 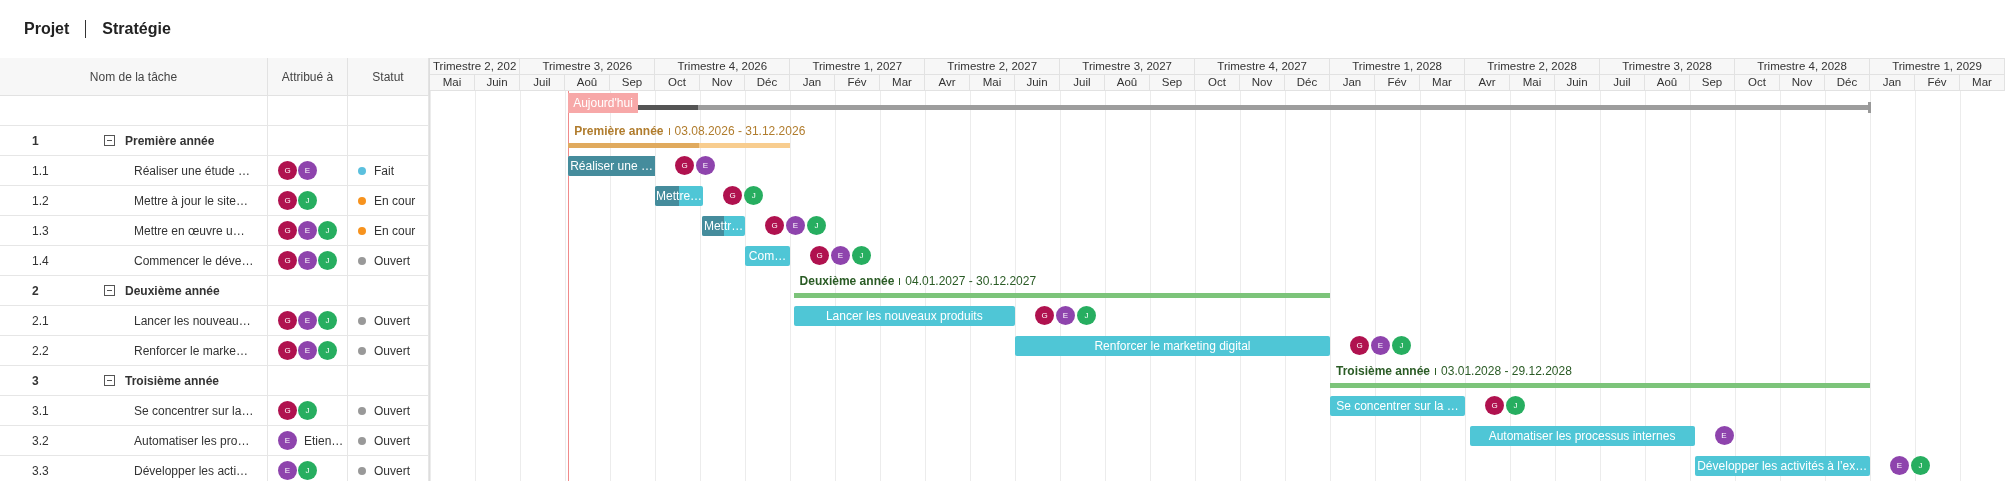 I want to click on summary-label: Deuxième année 04.01.2027 - 30.12.2027, so click(x=917, y=281).